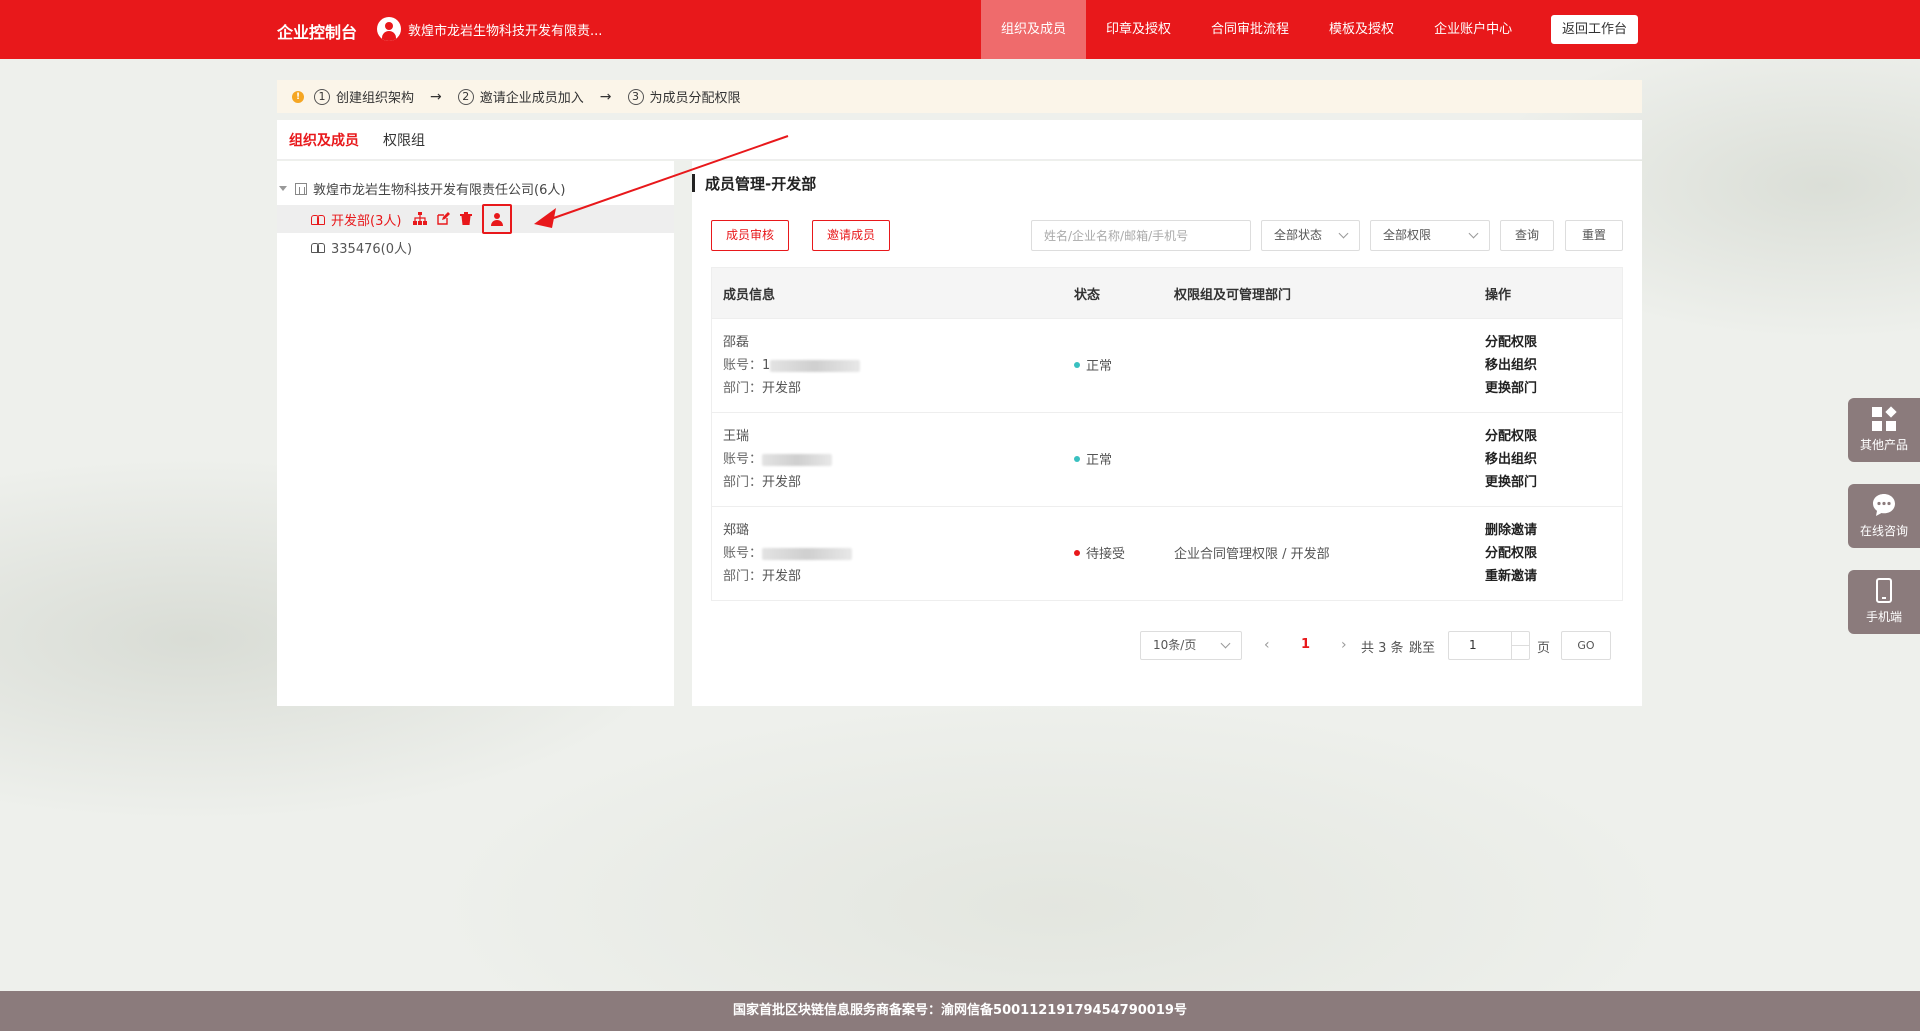 The image size is (1920, 1031). Describe the element at coordinates (743, 482) in the screenshot. I see `dept-label: 部门：` at that location.